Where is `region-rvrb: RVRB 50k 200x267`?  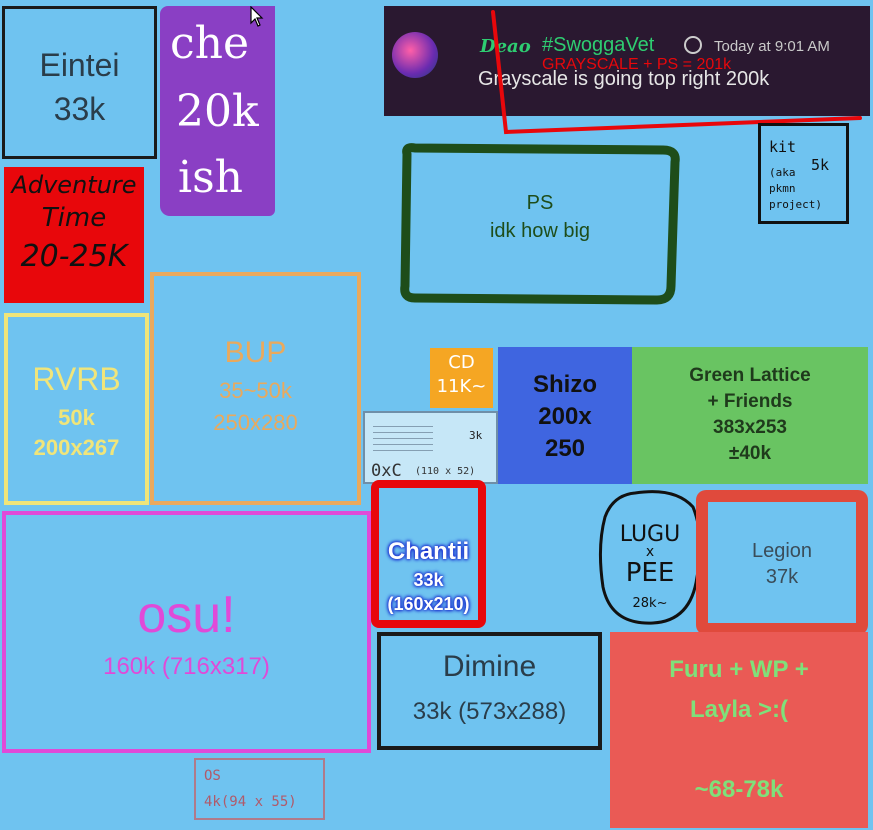
region-rvrb: RVRB 50k 200x267 is located at coordinates (76, 409).